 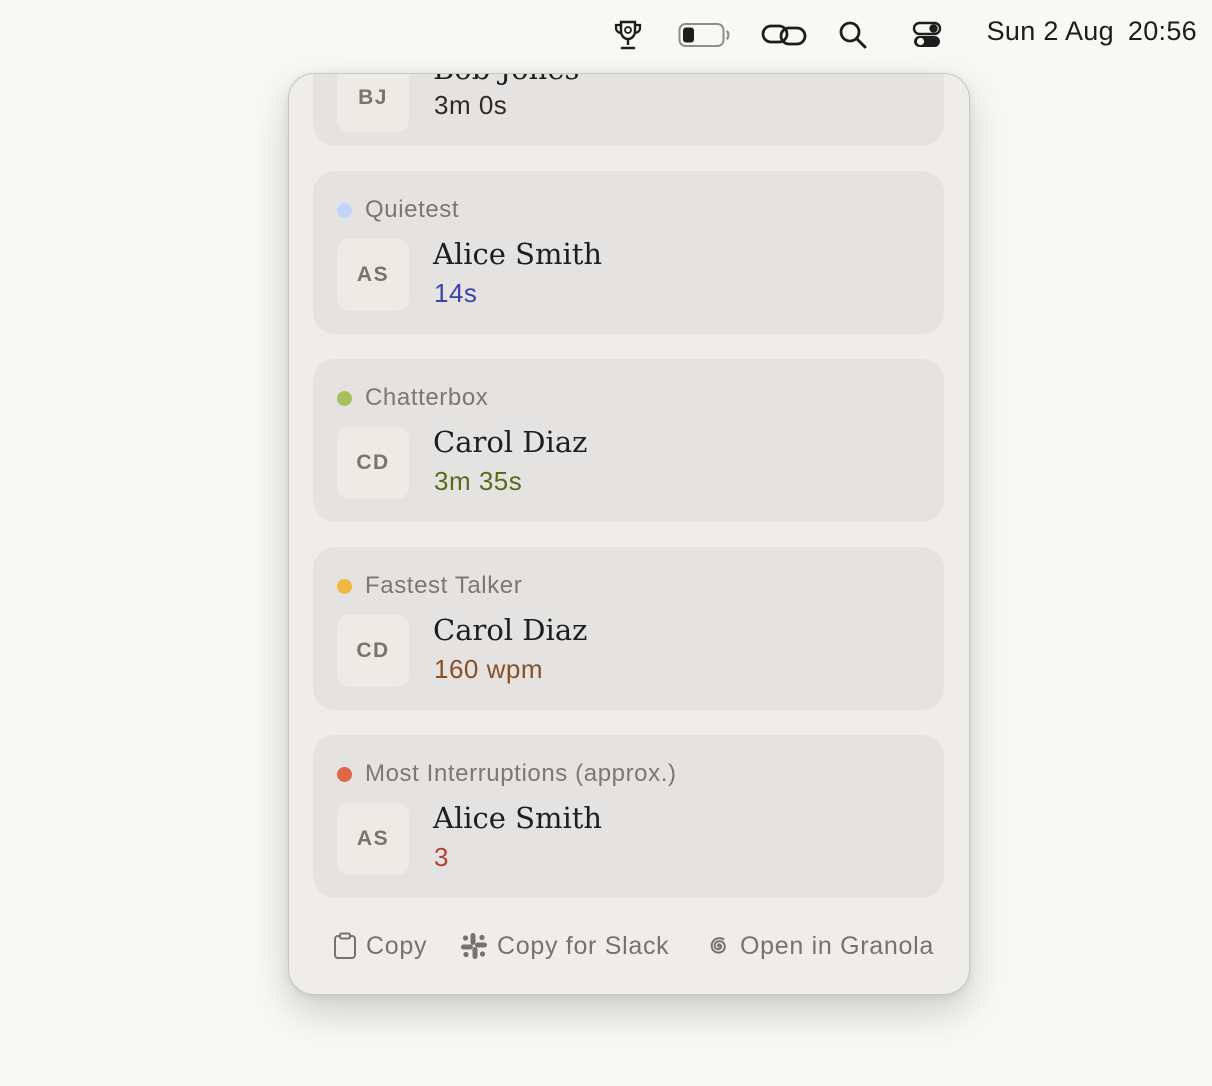 What do you see at coordinates (412, 209) in the screenshot?
I see `card-label: Quietest` at bounding box center [412, 209].